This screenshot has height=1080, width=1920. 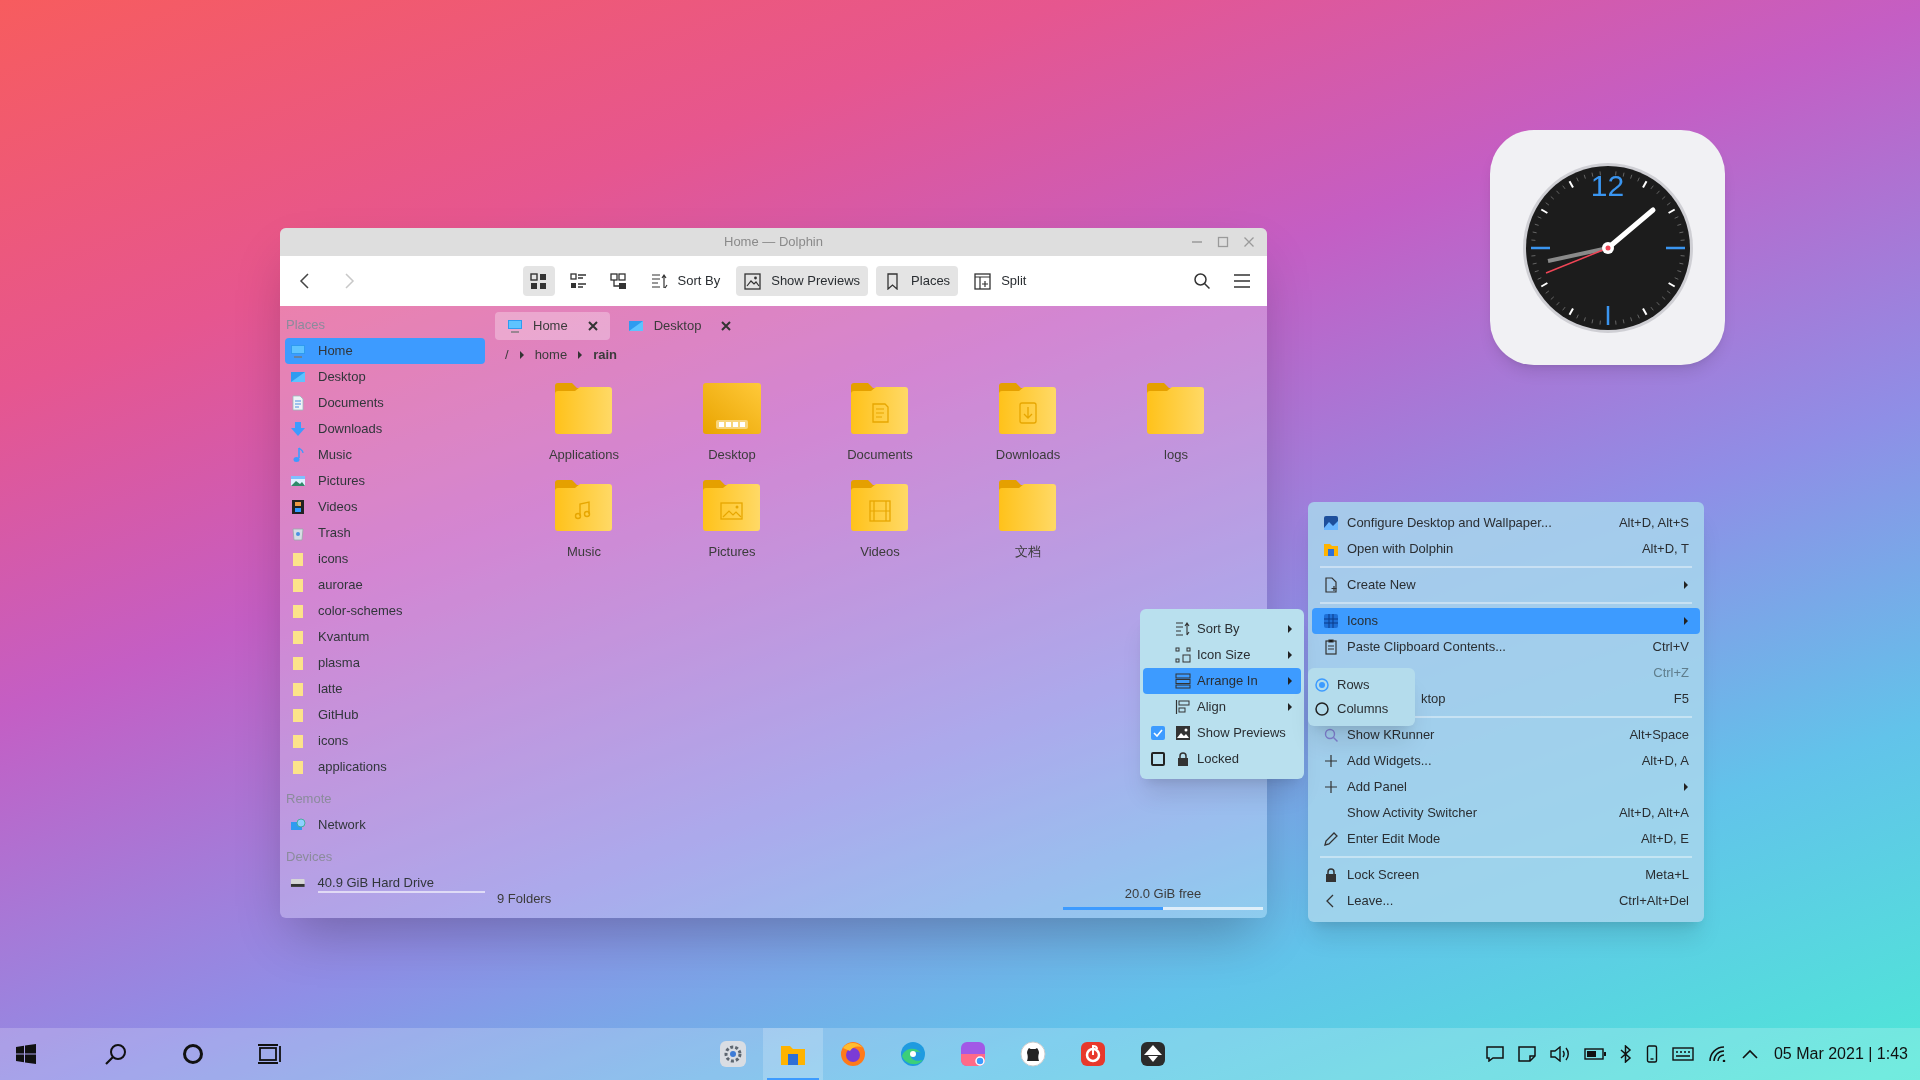 I want to click on radio-option: Rows, so click(x=1361, y=685).